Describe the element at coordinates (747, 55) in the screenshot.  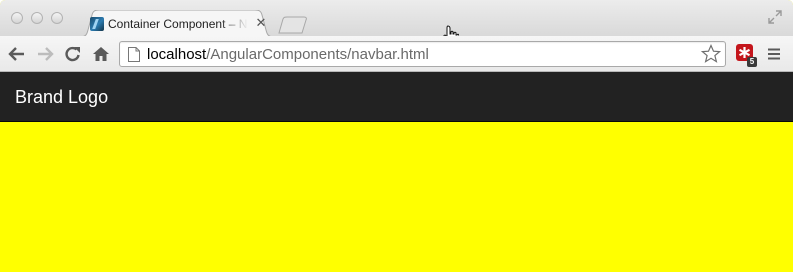
I see `lastpass-extension-icon: 5` at that location.